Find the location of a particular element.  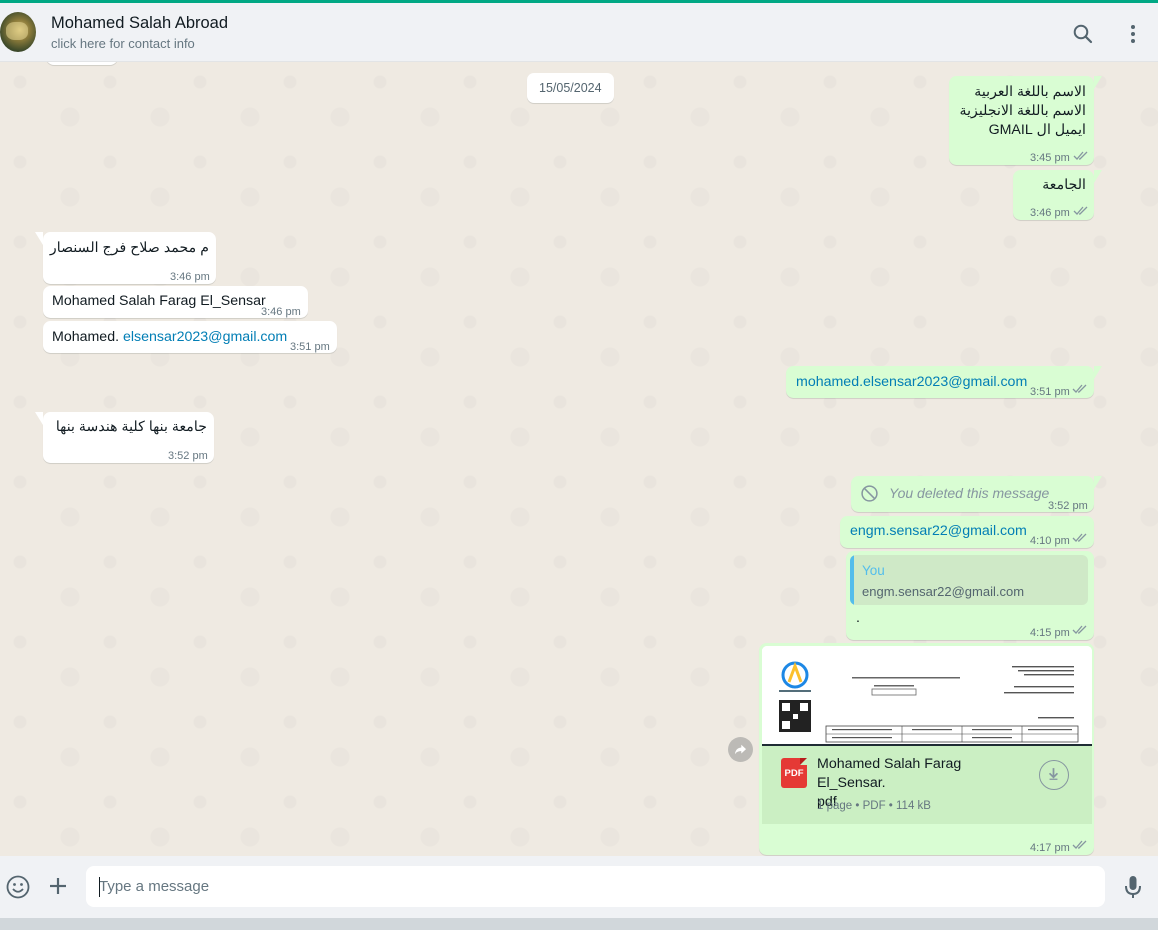

message-text: م محمد صلاح فرج السنصار is located at coordinates (129, 248).